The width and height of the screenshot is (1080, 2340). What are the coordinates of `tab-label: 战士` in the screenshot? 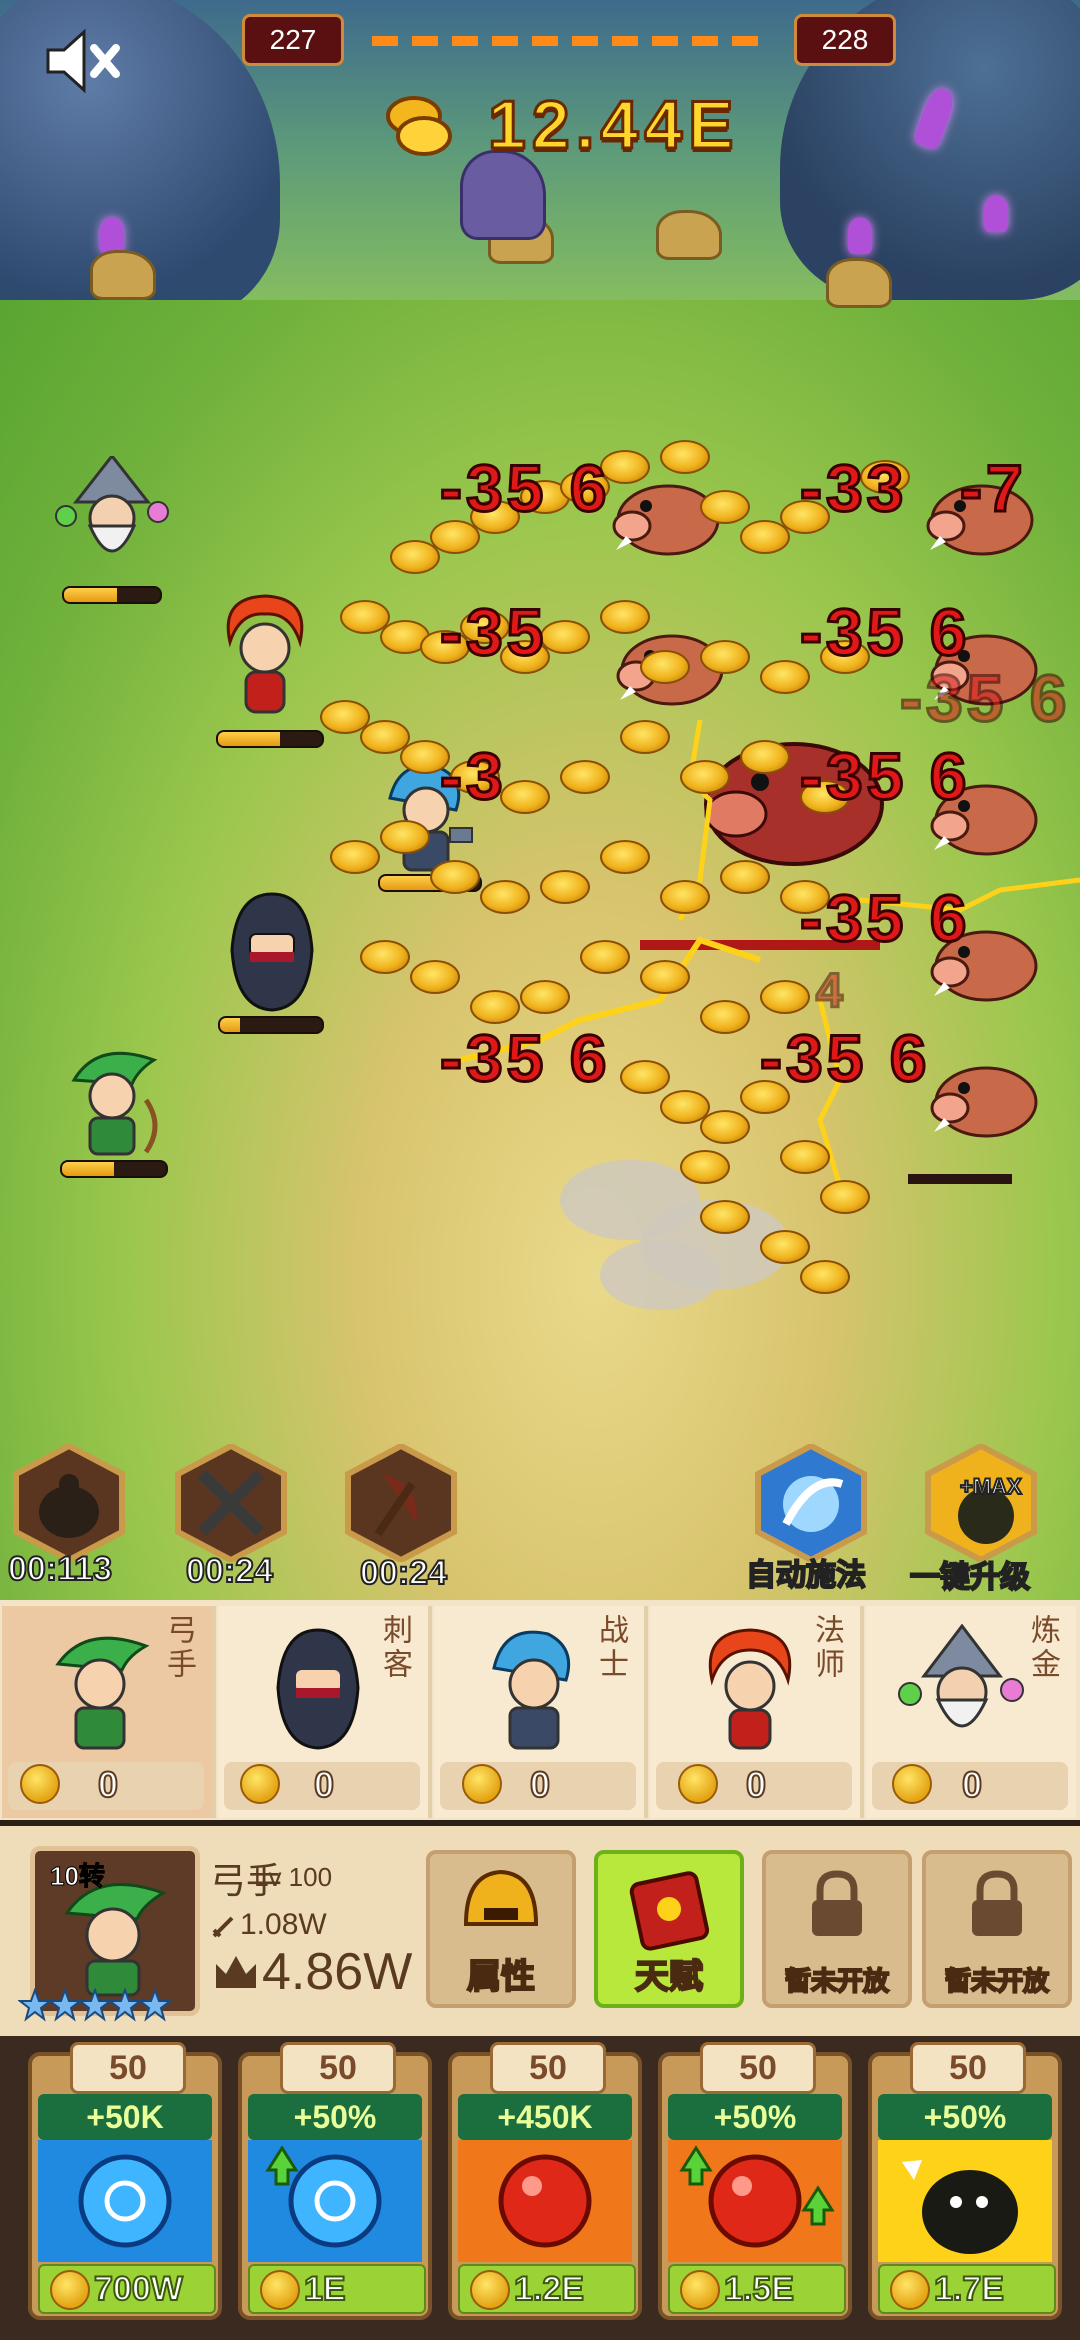 It's located at (610, 1648).